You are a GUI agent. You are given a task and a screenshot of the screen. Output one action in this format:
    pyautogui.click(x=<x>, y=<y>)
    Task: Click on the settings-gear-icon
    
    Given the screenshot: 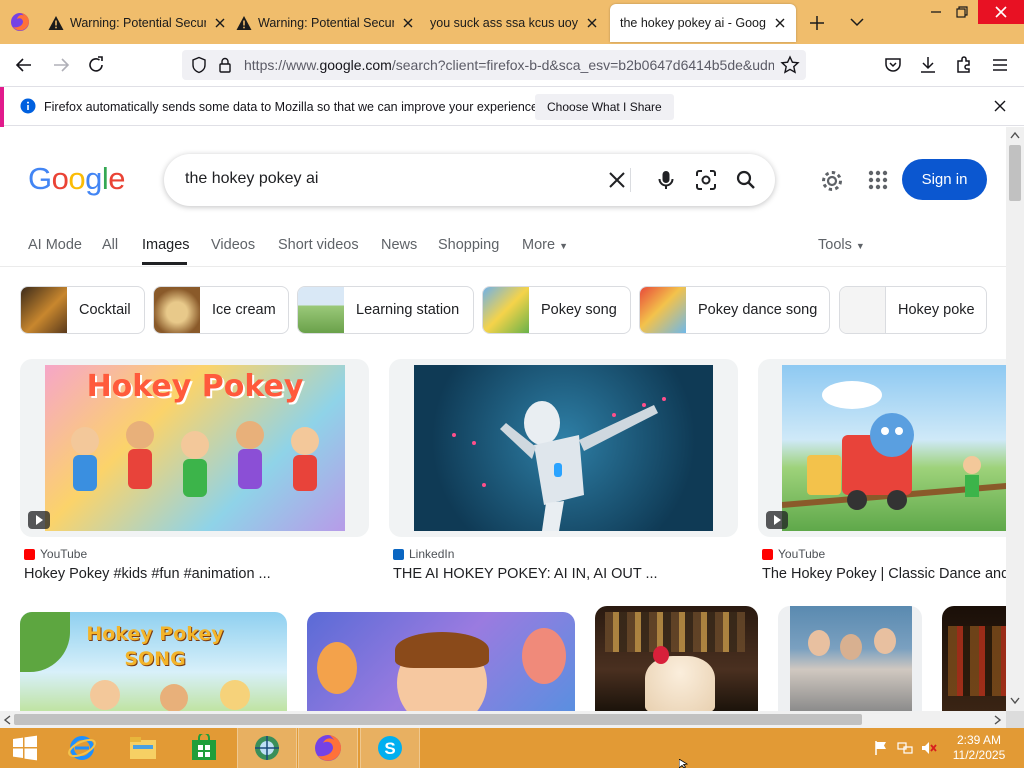 What is the action you would take?
    pyautogui.click(x=832, y=181)
    